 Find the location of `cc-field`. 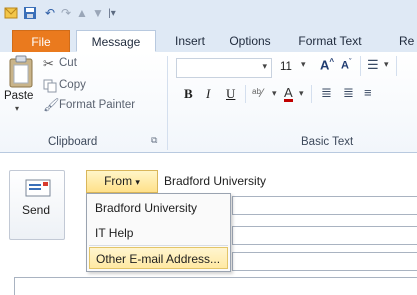

cc-field is located at coordinates (324, 235).